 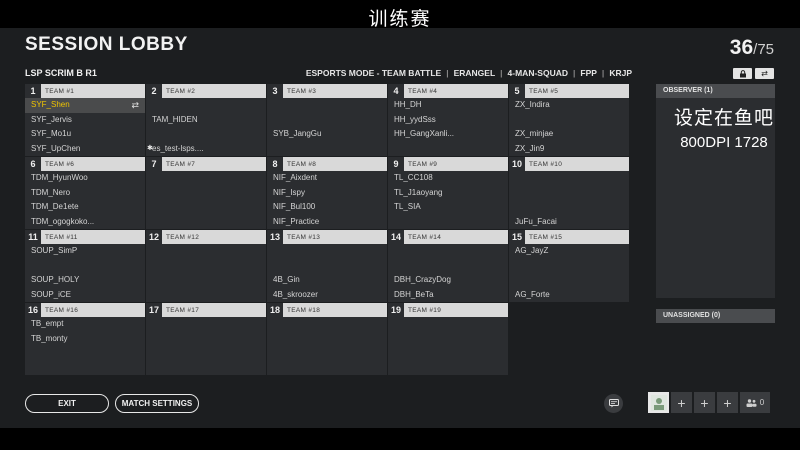 I want to click on team-header: 18 TEAM #18, so click(x=327, y=310).